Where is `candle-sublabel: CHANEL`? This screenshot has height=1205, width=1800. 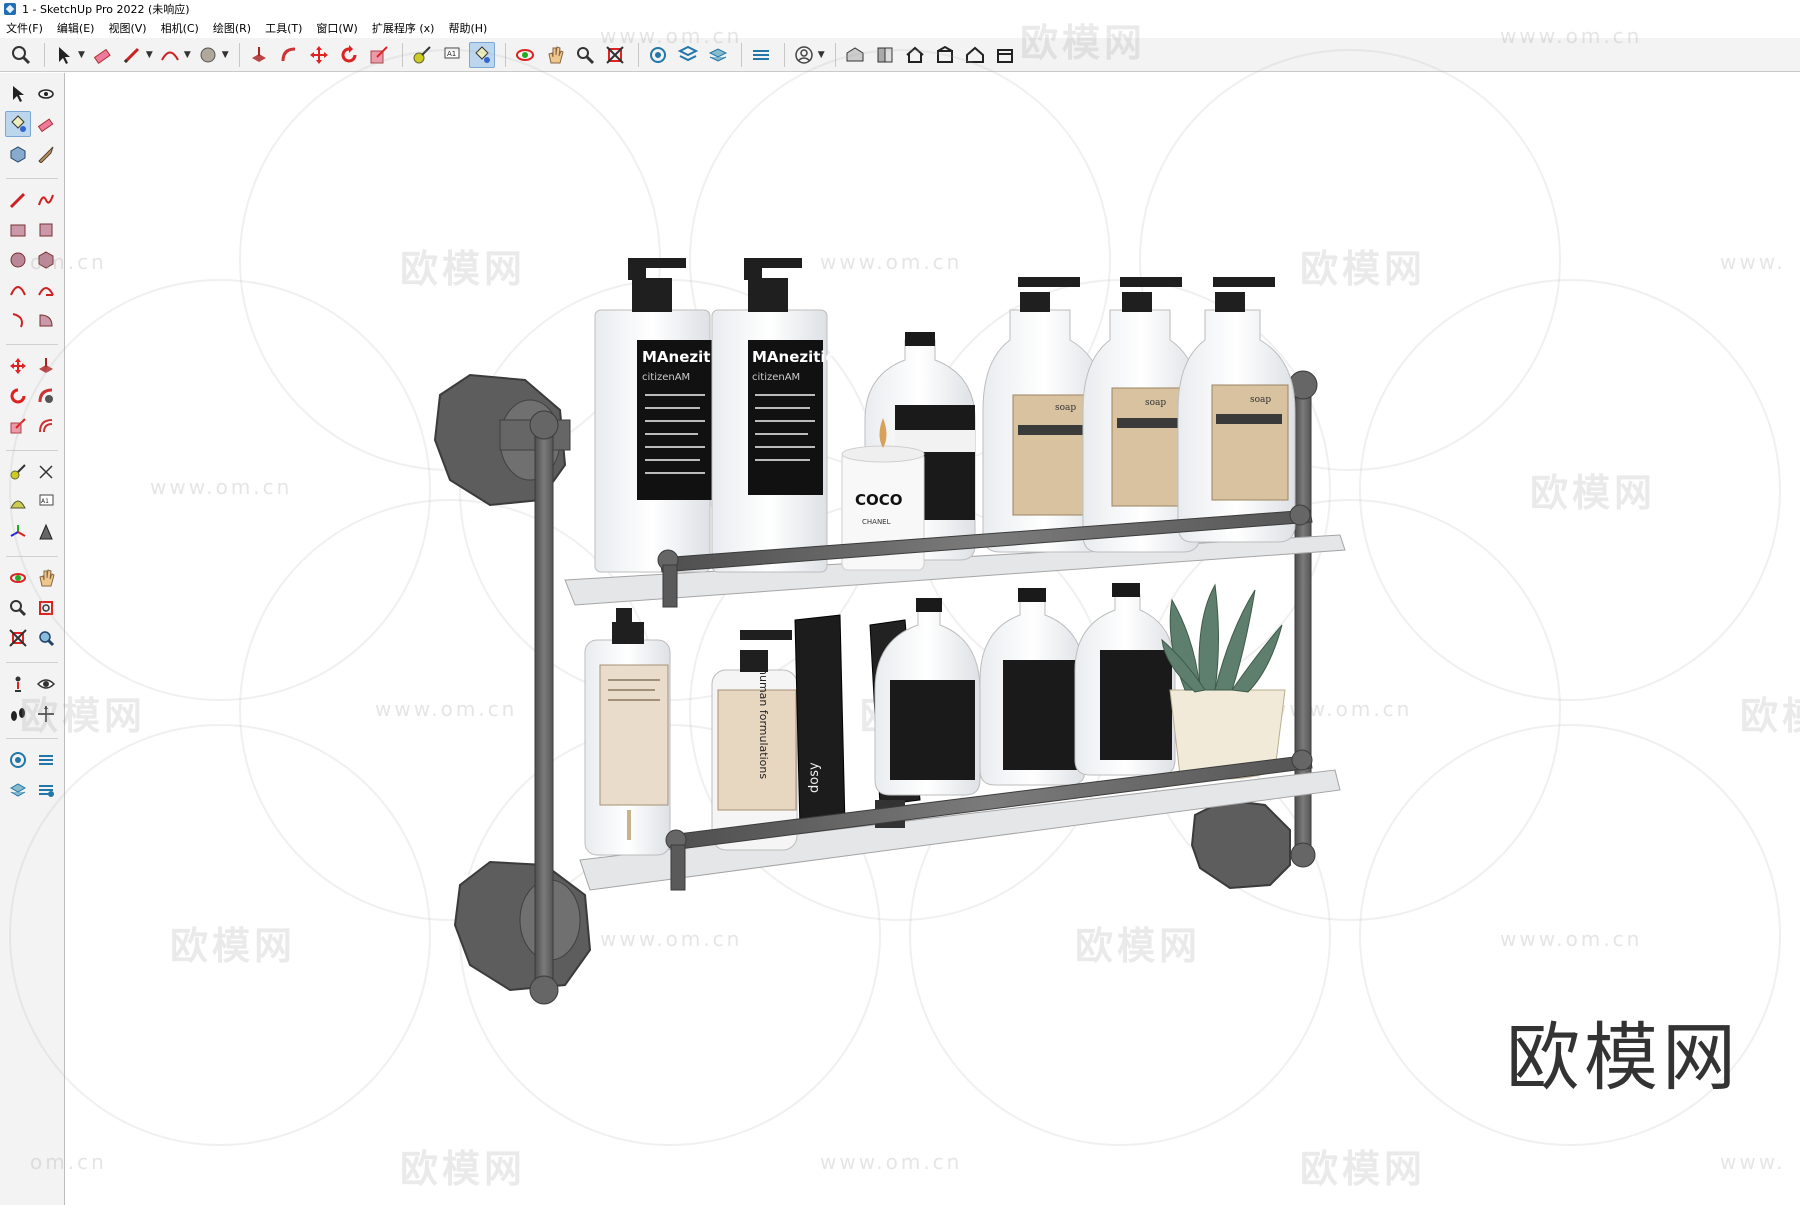
candle-sublabel: CHANEL is located at coordinates (876, 522).